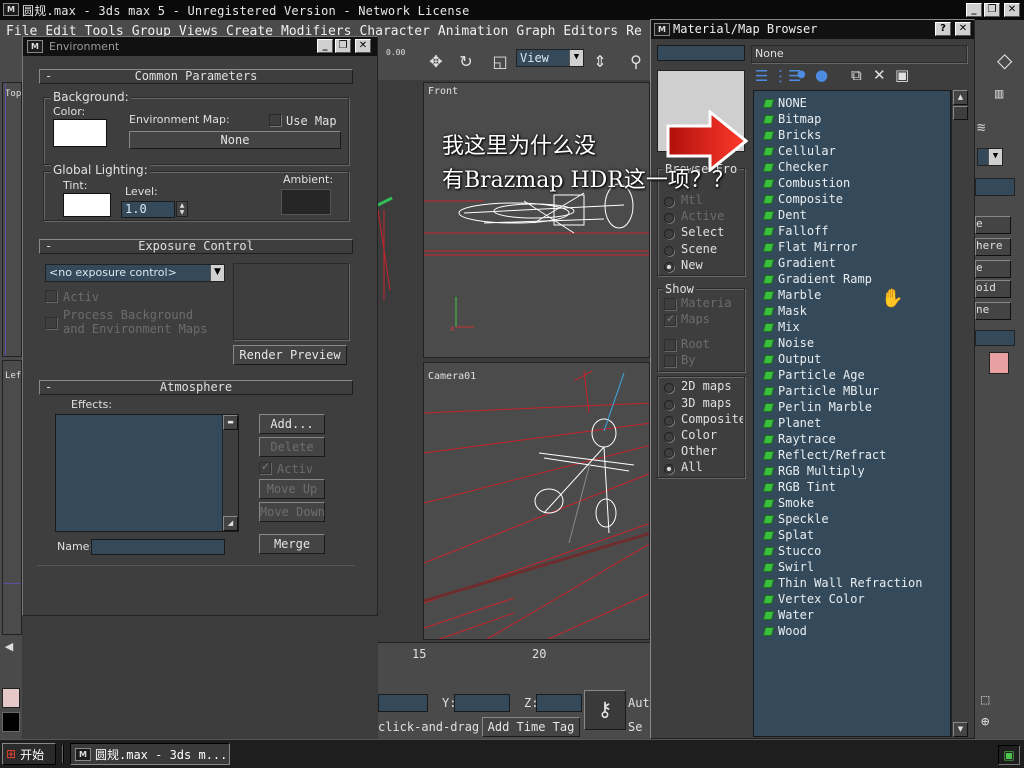 The height and width of the screenshot is (768, 1024). I want to click on map-list-item: Water, so click(788, 615).